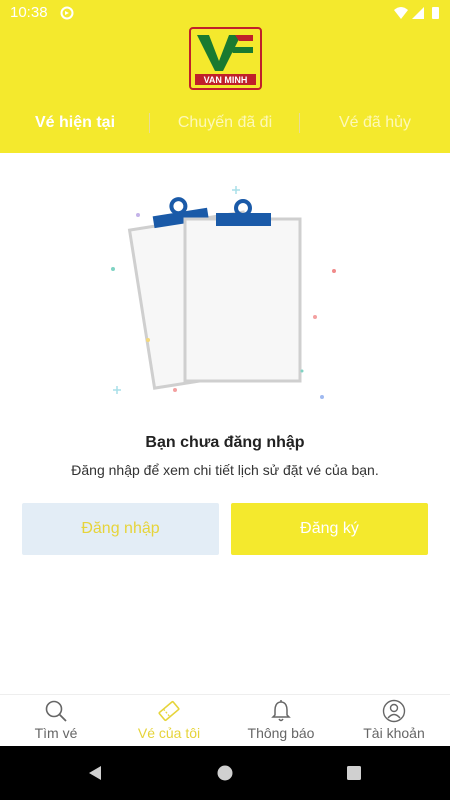 The height and width of the screenshot is (800, 450). Describe the element at coordinates (169, 733) in the screenshot. I see `nav-label: Vé của tôi` at that location.